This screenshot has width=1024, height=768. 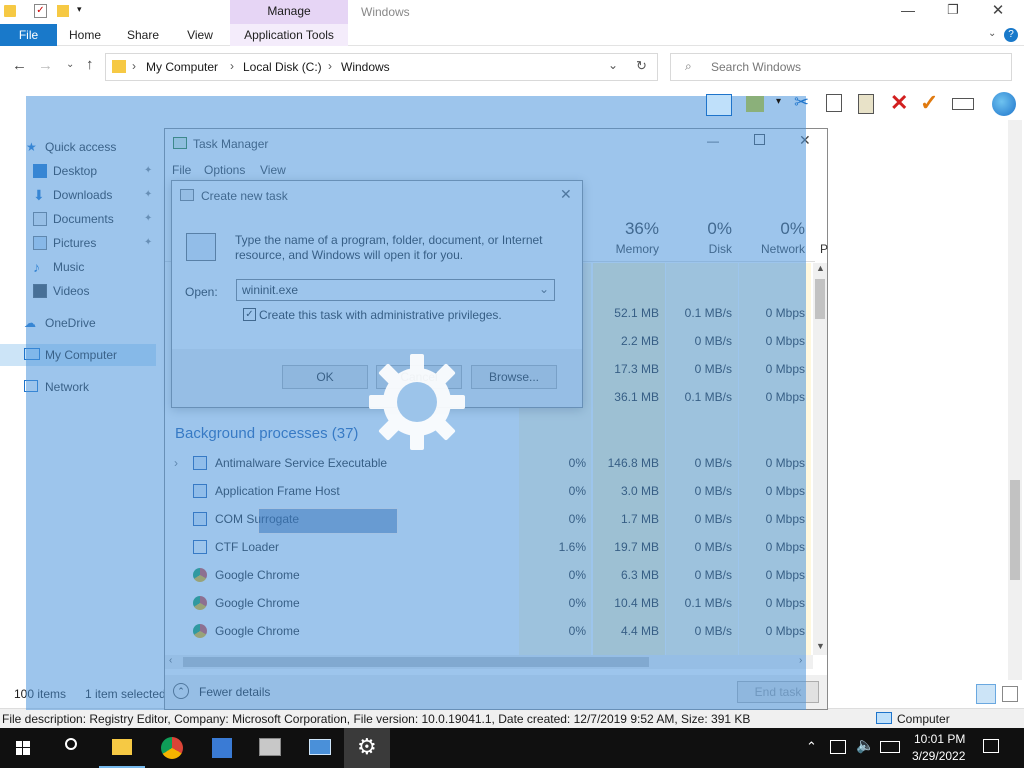 I want to click on scroll-down-icon: ▼, so click(x=820, y=646).